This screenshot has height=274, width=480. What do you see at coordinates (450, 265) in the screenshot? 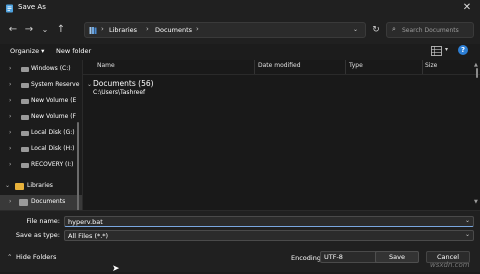
I see `watermark: wsxdn.com` at bounding box center [450, 265].